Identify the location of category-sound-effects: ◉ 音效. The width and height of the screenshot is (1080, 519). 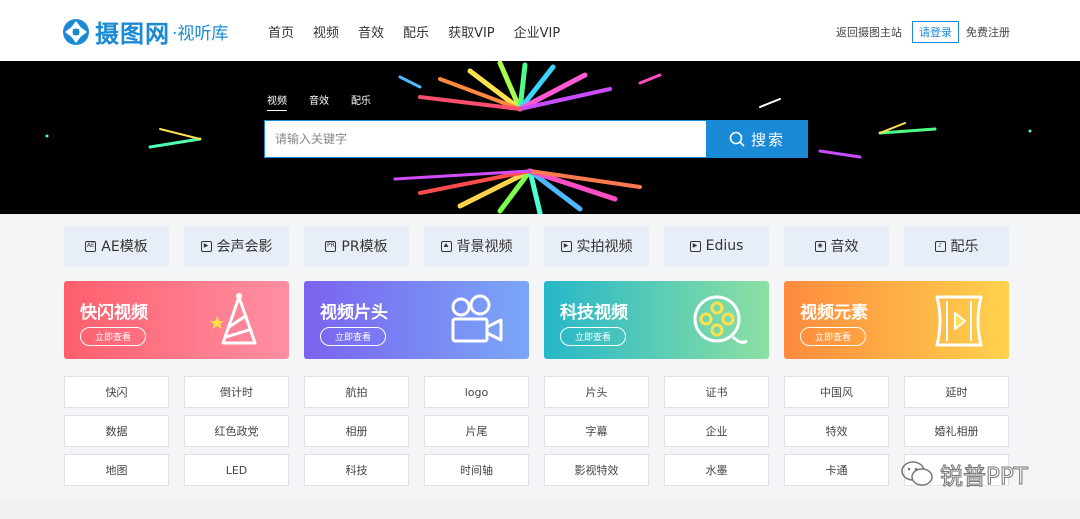
(836, 246).